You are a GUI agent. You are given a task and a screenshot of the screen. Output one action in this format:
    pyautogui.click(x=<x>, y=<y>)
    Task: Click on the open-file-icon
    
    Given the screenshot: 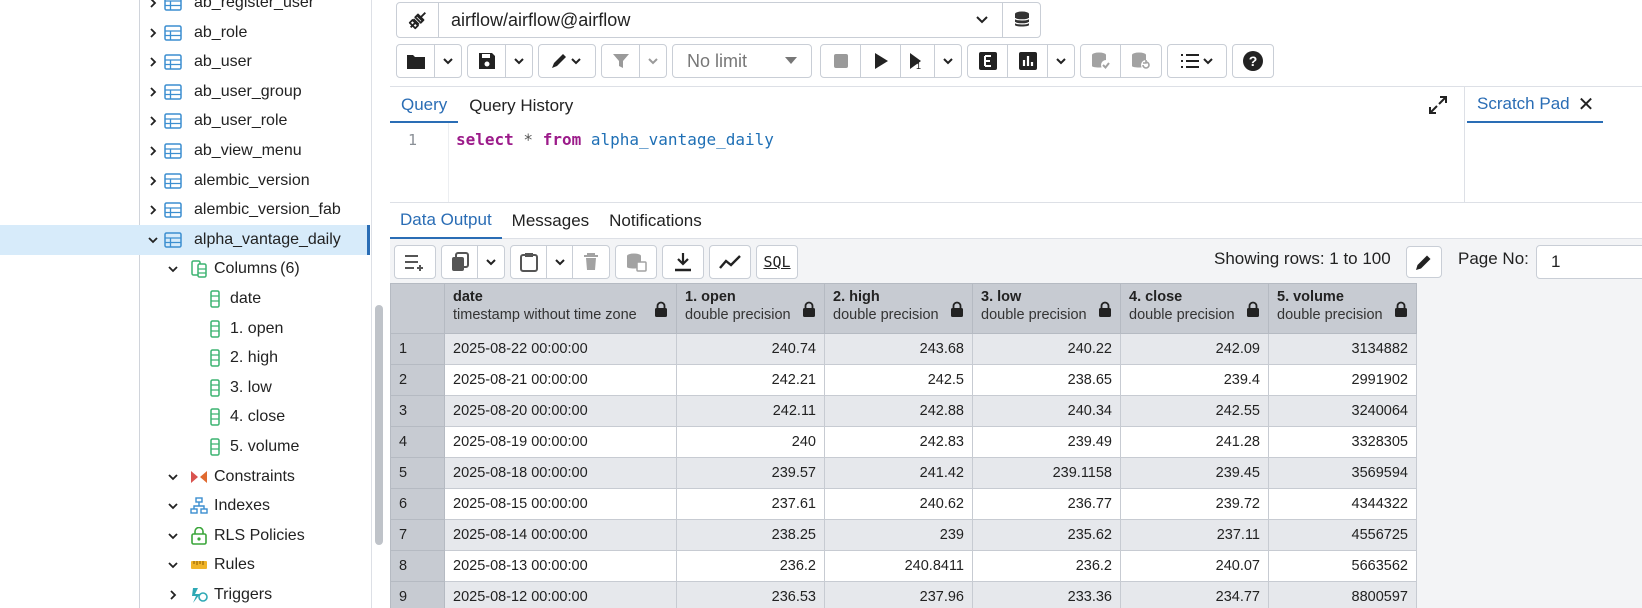 What is the action you would take?
    pyautogui.click(x=416, y=61)
    